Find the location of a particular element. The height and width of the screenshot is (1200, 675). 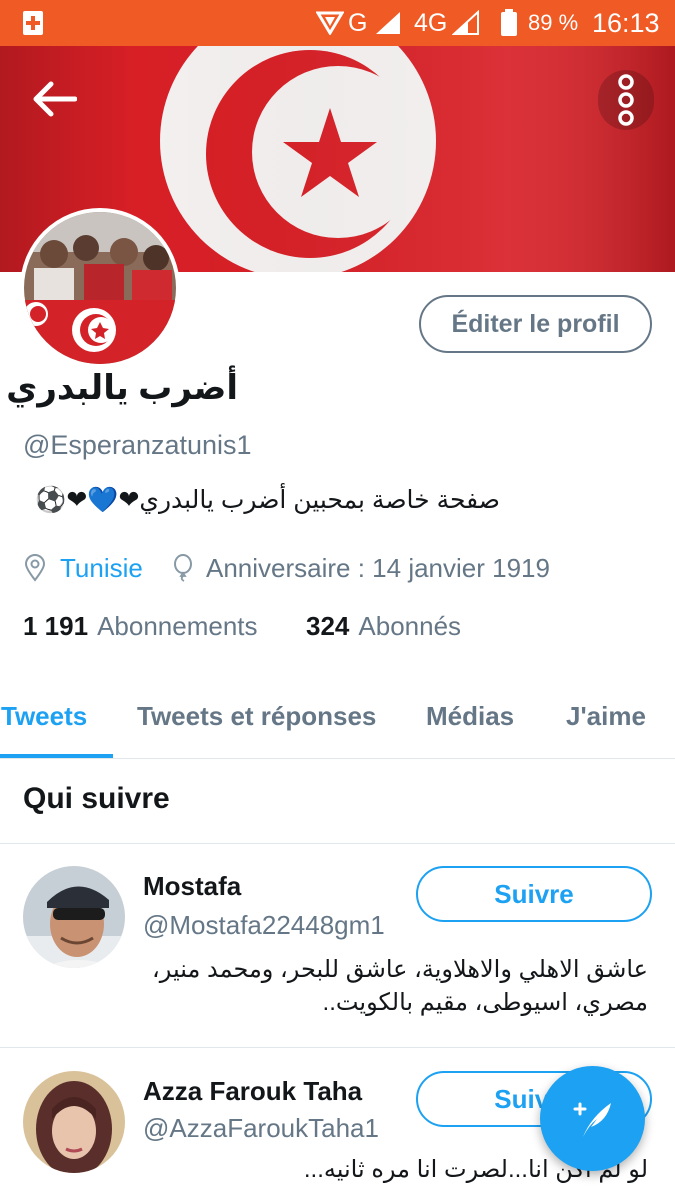

balloon-icon is located at coordinates (183, 568).